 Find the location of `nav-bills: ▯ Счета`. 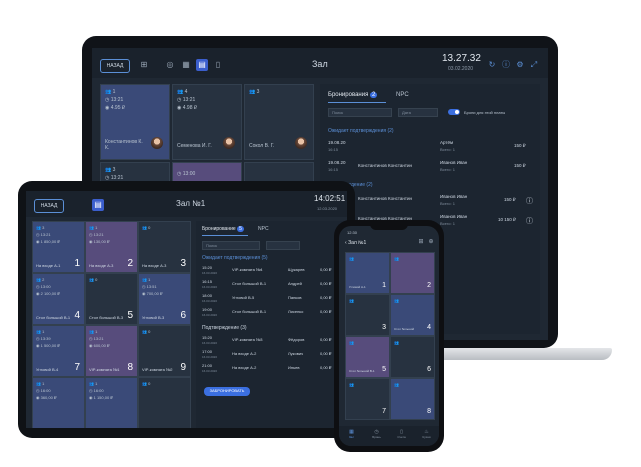

nav-bills: ▯ Счета is located at coordinates (401, 434).